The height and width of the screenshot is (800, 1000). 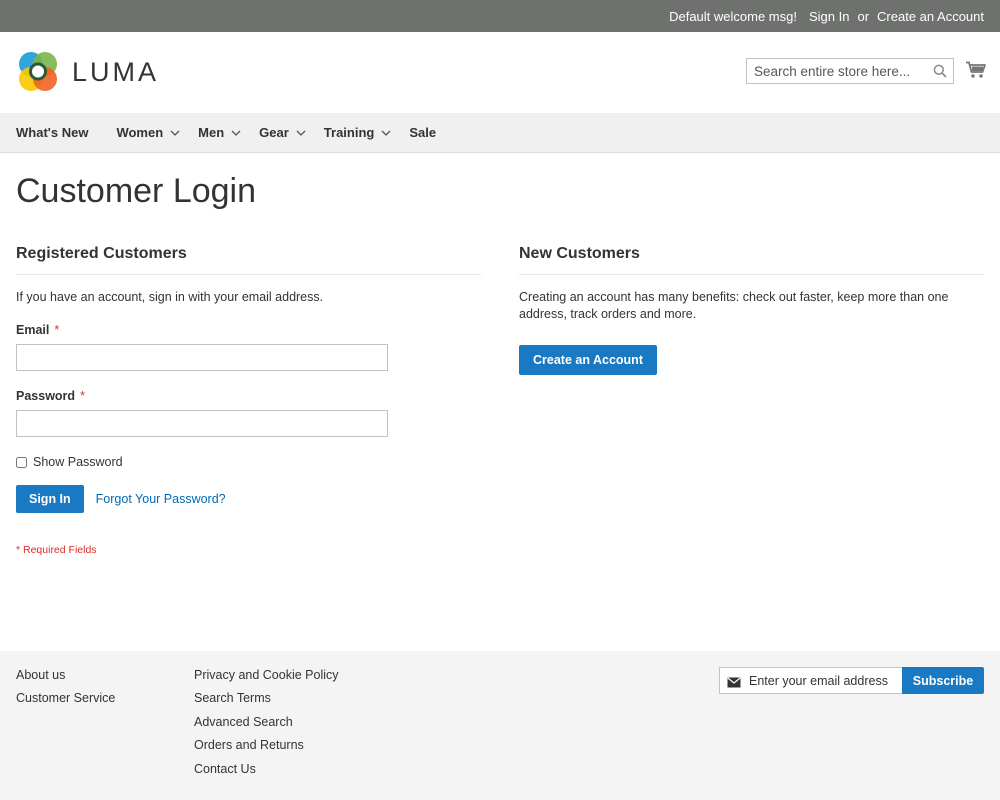 I want to click on password-label: Password *, so click(x=248, y=396).